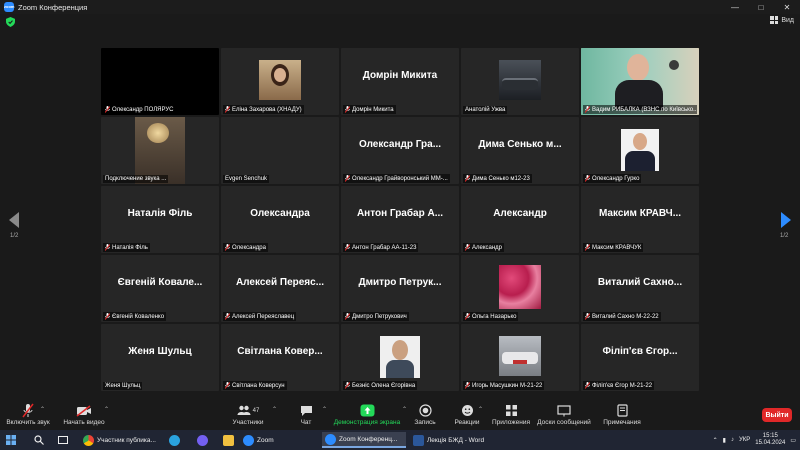 The height and width of the screenshot is (450, 800). What do you see at coordinates (761, 7) in the screenshot?
I see `maximize-icon: □` at bounding box center [761, 7].